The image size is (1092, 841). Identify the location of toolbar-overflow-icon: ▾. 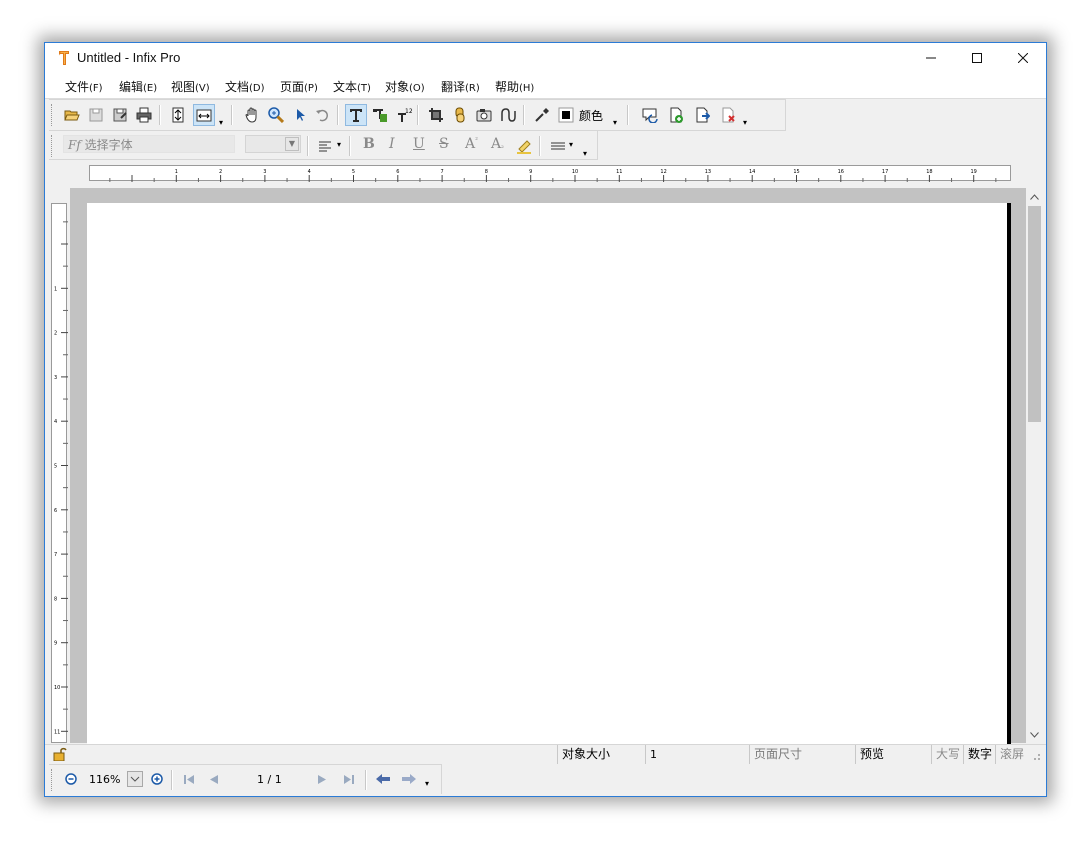
(585, 153).